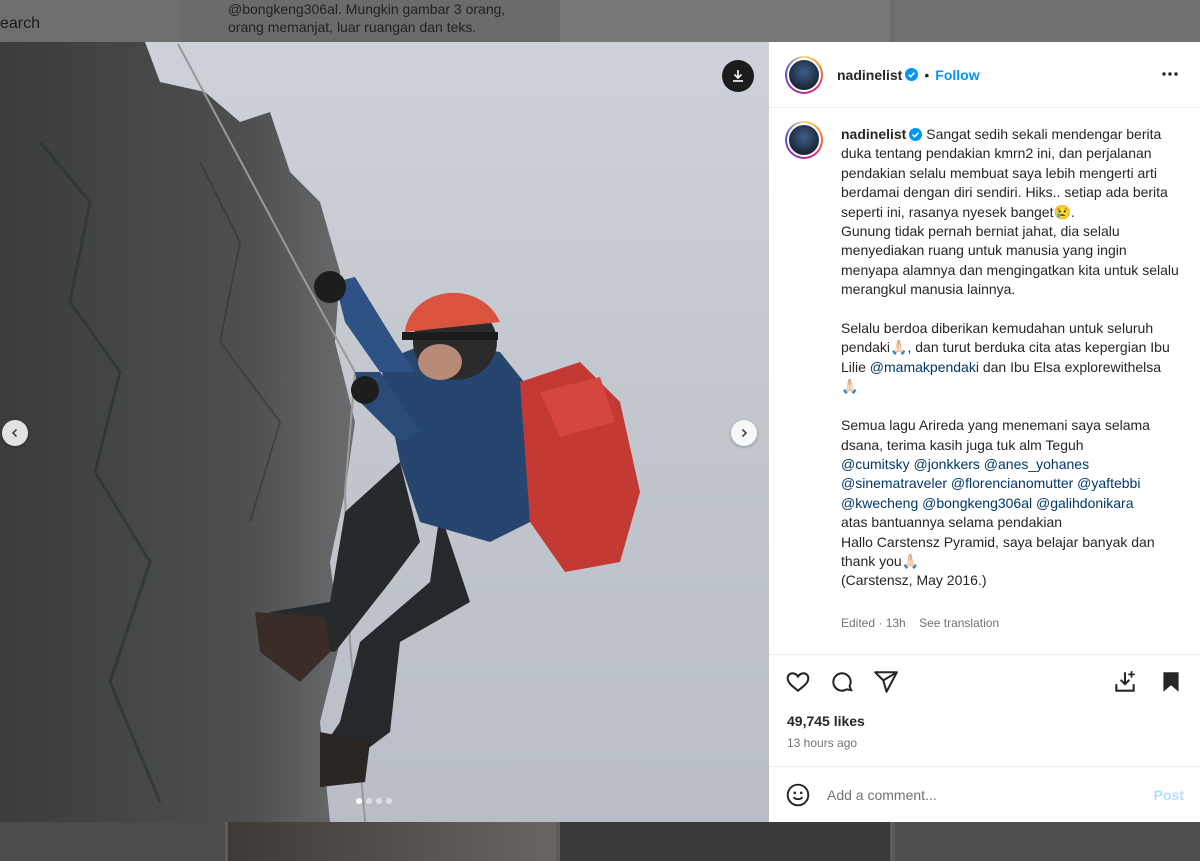  I want to click on edited-timestamp: Edited · 13h, so click(873, 623).